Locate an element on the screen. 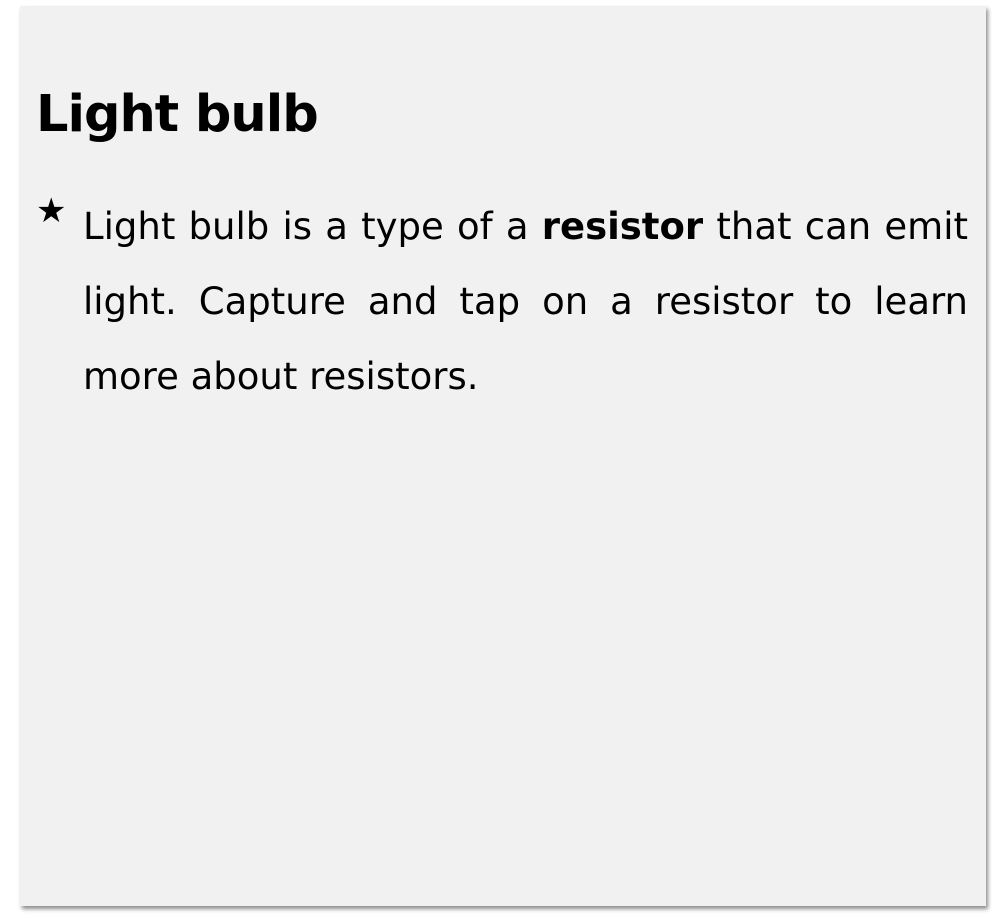 The image size is (998, 920). star-icon: ★ is located at coordinates (51, 211).